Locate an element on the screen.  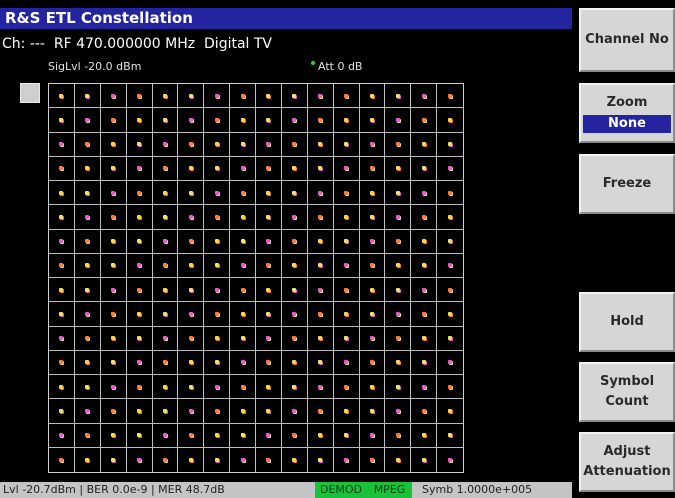
symbol-count-button: Symbol Count is located at coordinates (627, 392).